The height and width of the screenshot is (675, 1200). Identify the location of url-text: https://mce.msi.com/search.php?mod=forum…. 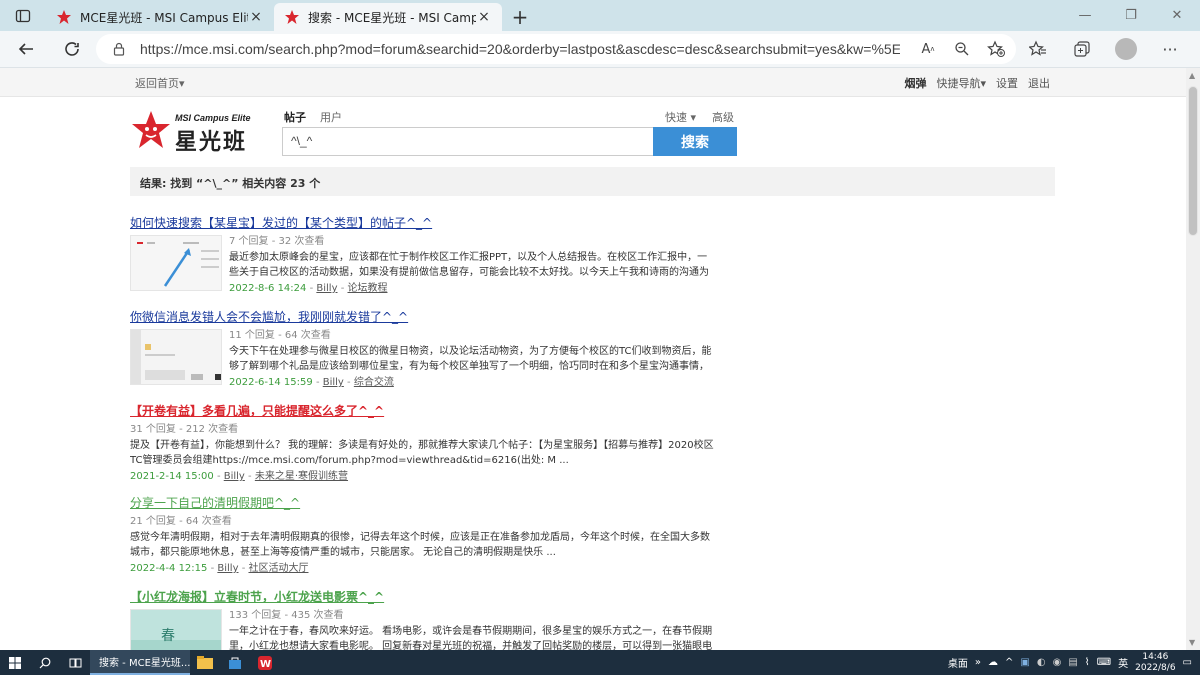
(520, 49).